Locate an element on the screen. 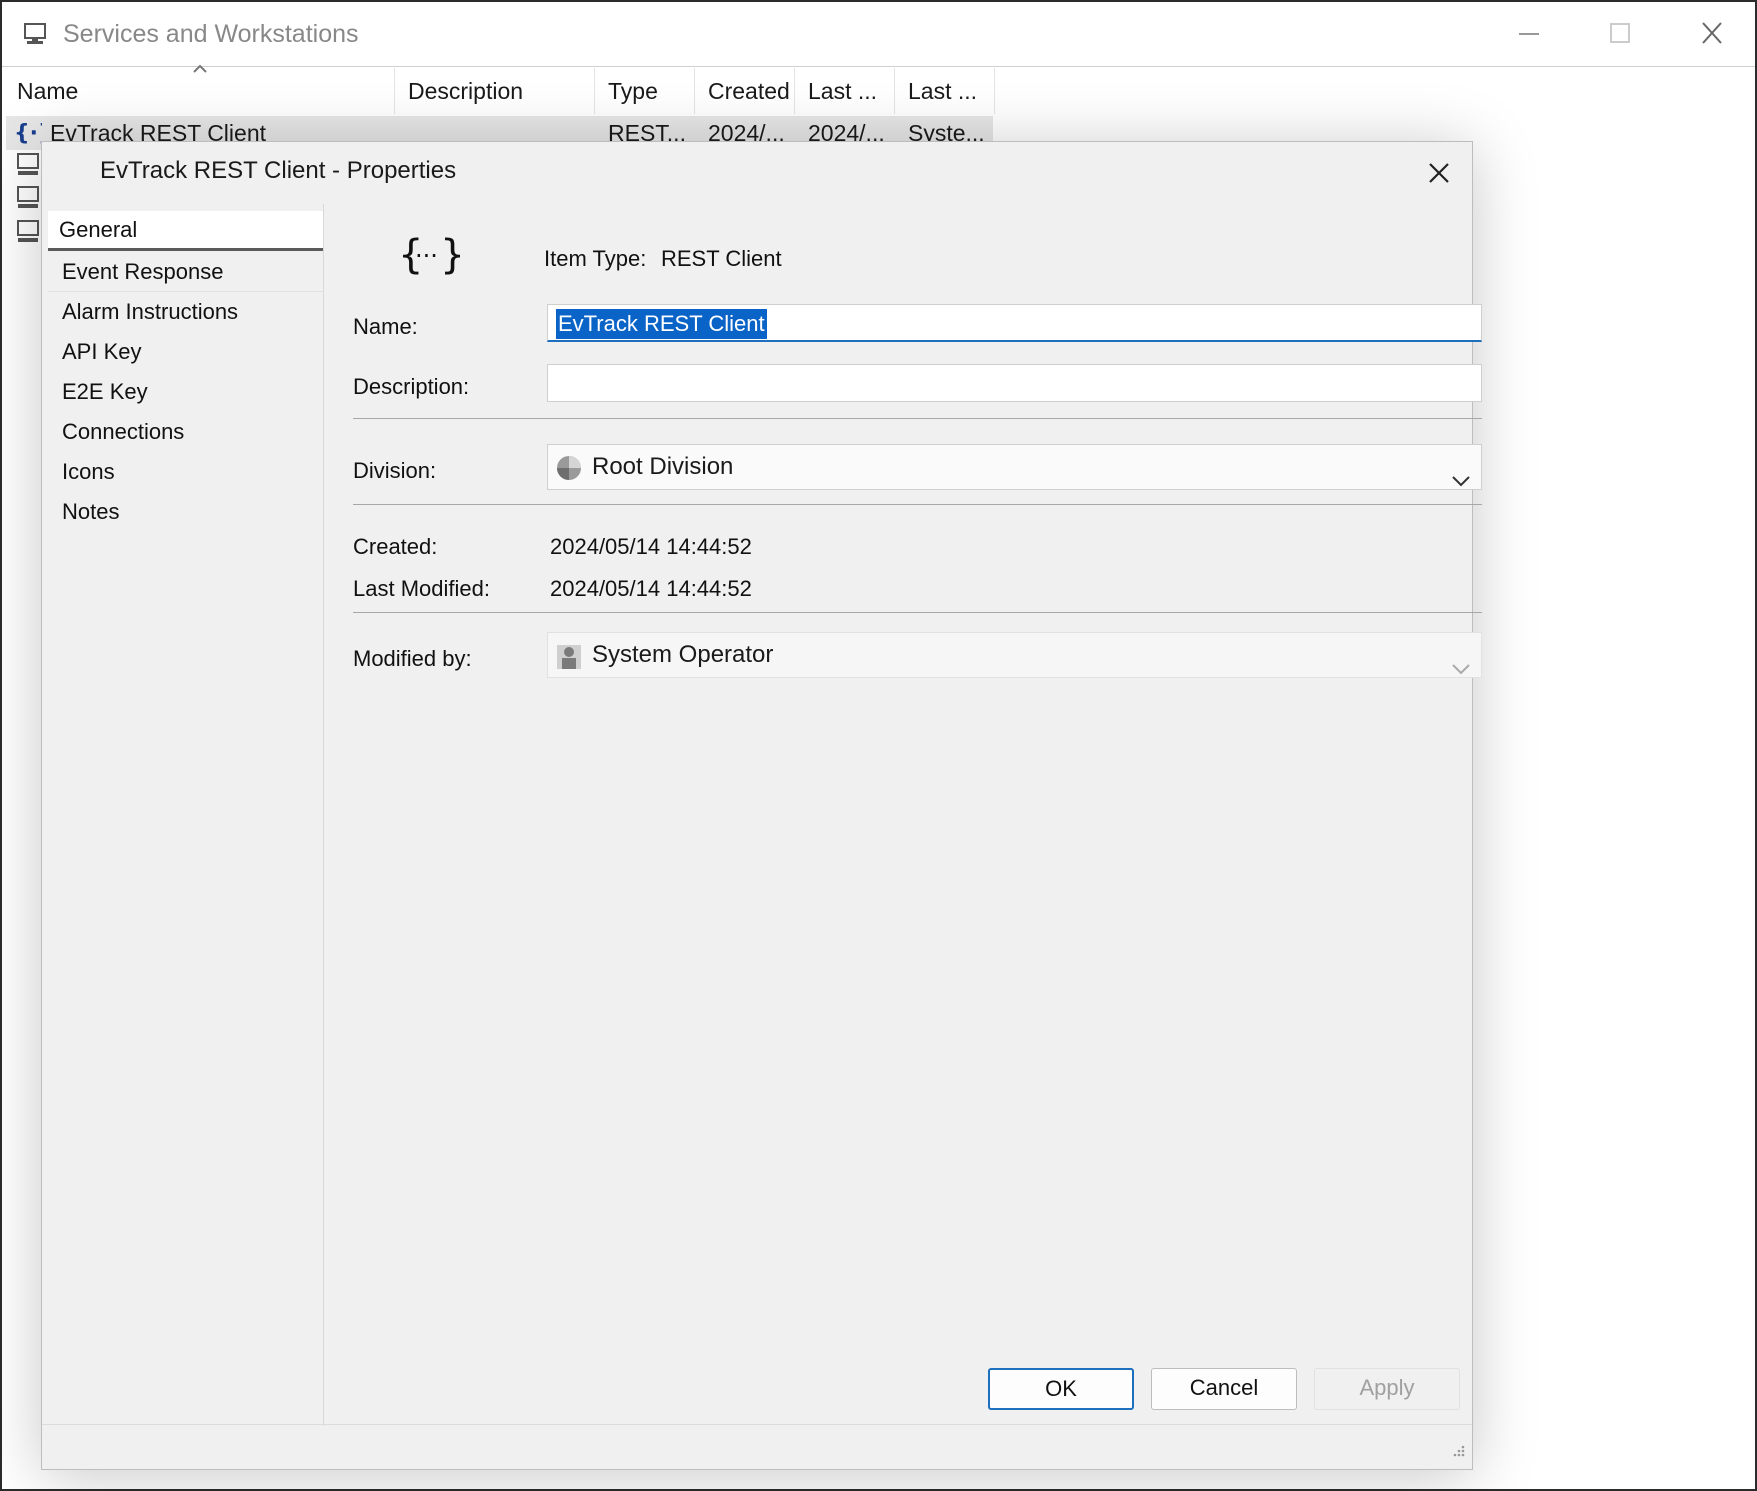 This screenshot has width=1757, height=1491. window-close-button is located at coordinates (1712, 34).